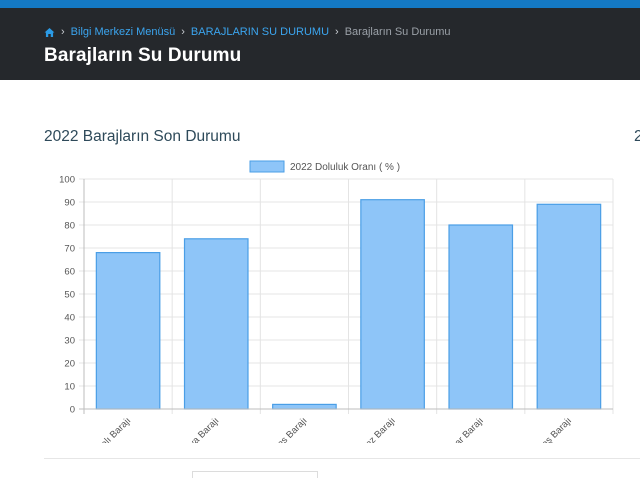 The height and width of the screenshot is (478, 640). What do you see at coordinates (143, 55) in the screenshot?
I see `page-title: Barajların Su Durumu` at bounding box center [143, 55].